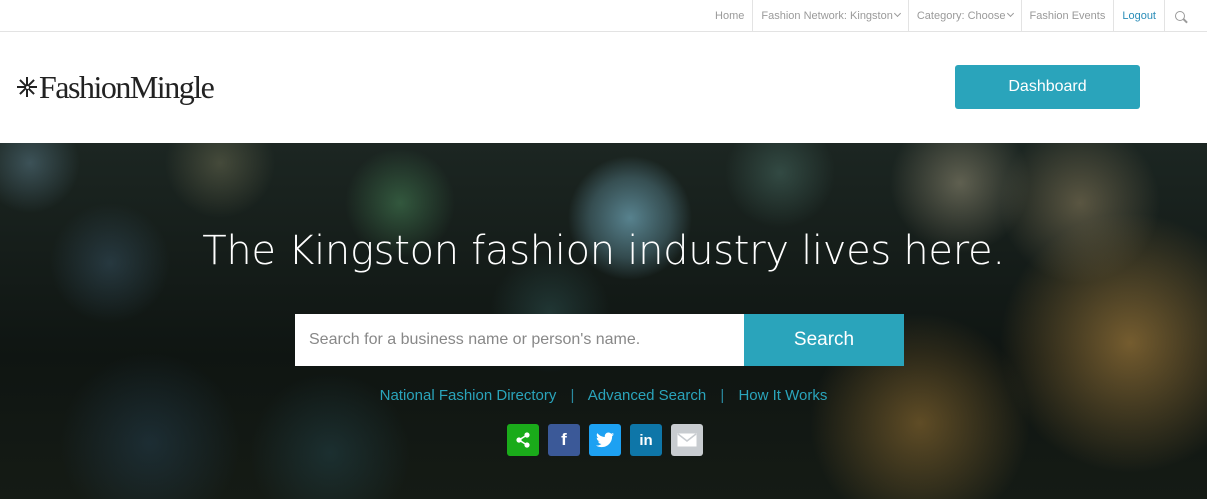  I want to click on search-icon, so click(1180, 15).